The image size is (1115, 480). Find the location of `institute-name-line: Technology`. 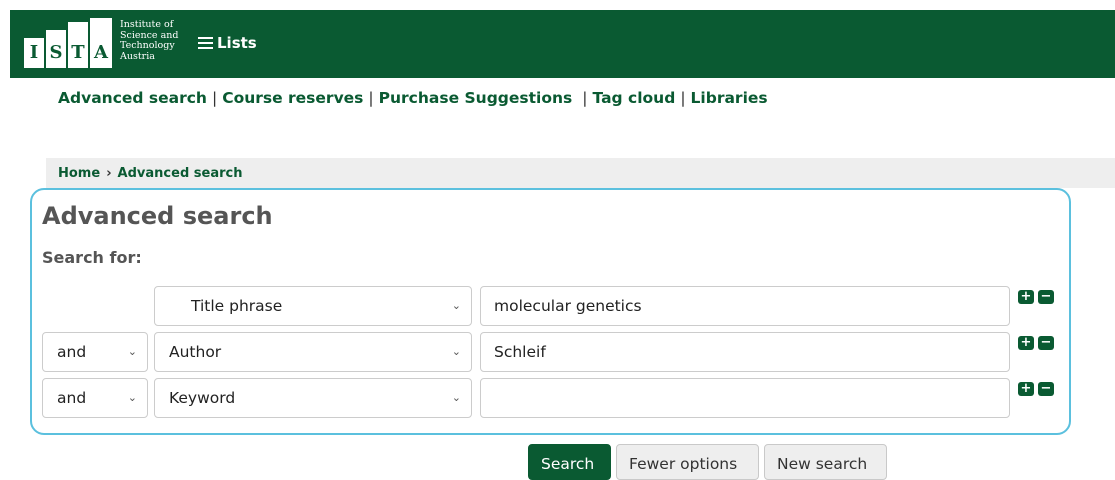

institute-name-line: Technology is located at coordinates (147, 45).